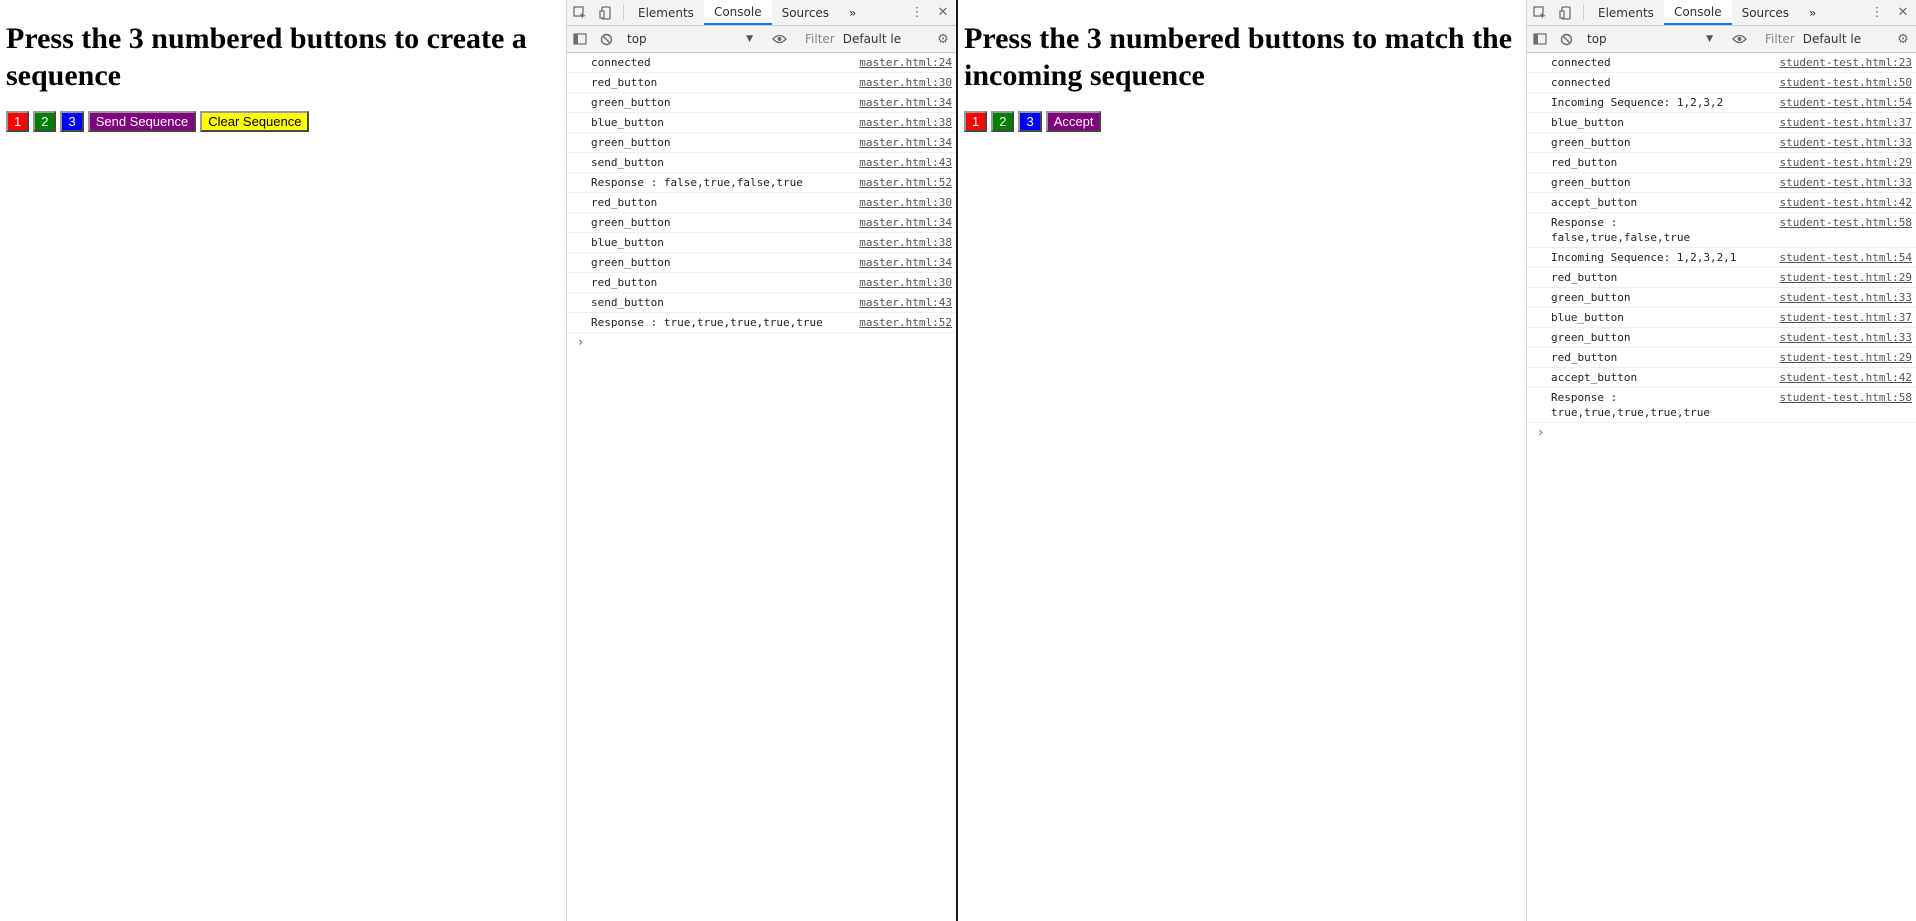 The width and height of the screenshot is (1916, 921). What do you see at coordinates (1581, 82) in the screenshot?
I see `console-message-text: connected` at bounding box center [1581, 82].